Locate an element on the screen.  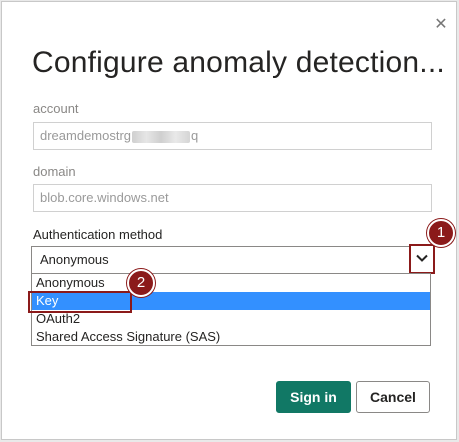
redacted-blur is located at coordinates (161, 136).